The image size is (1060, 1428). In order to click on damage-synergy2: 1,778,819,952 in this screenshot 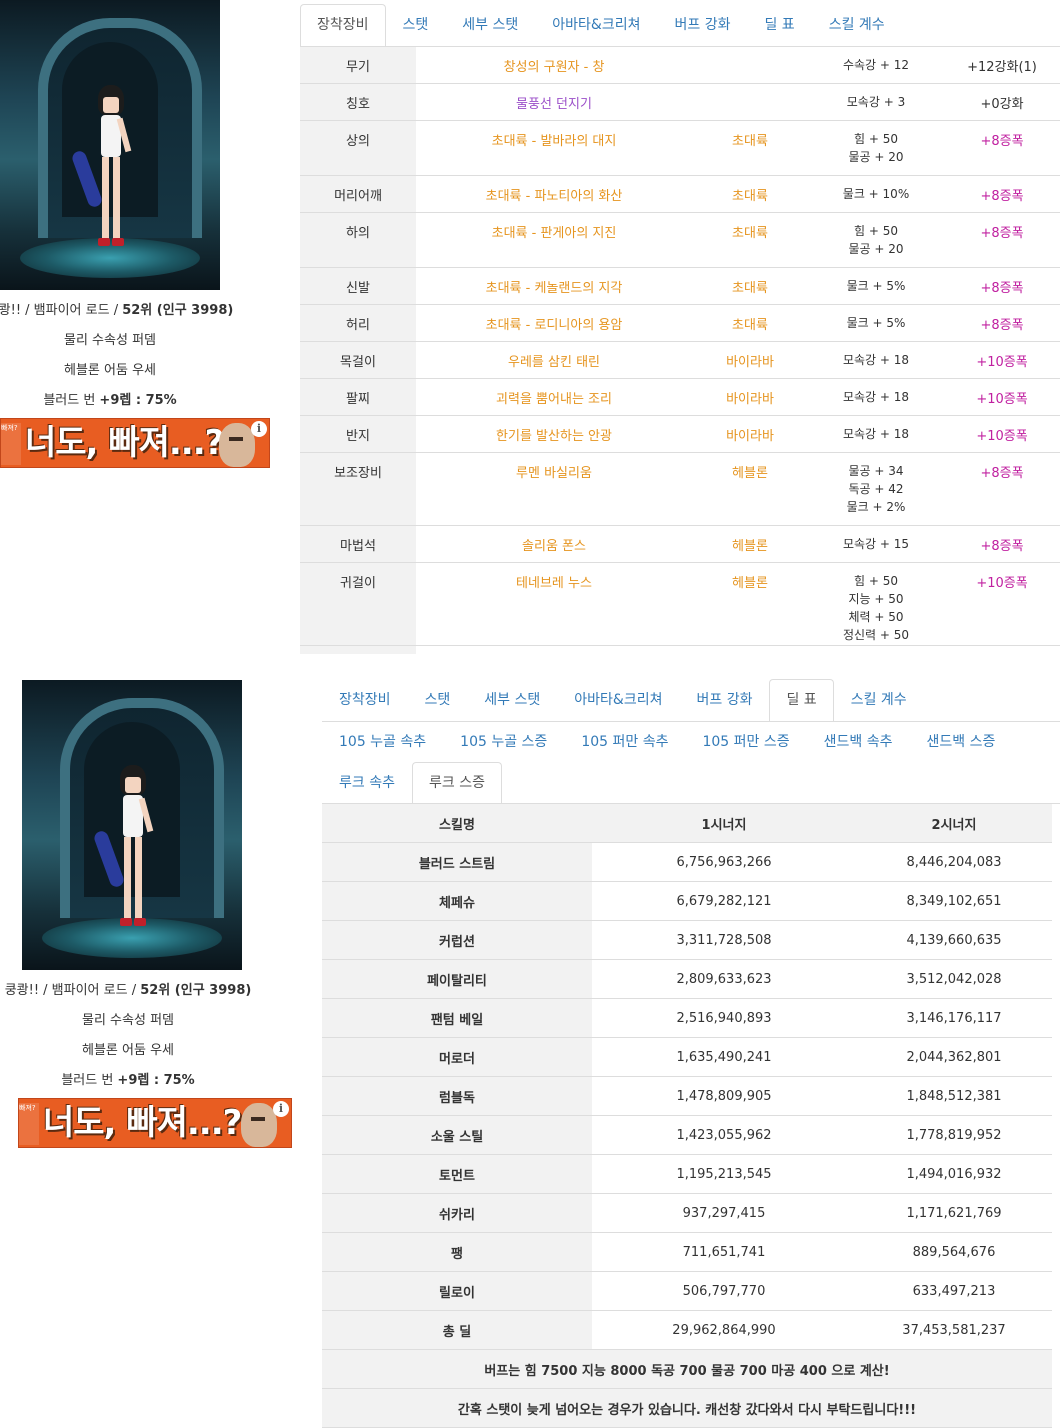, I will do `click(954, 1135)`.